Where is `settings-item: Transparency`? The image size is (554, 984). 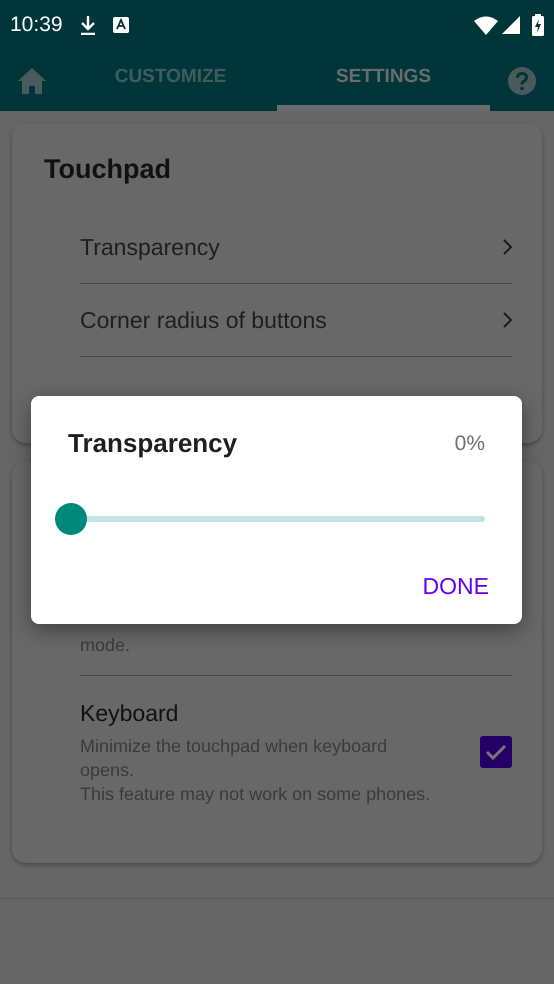 settings-item: Transparency is located at coordinates (296, 247).